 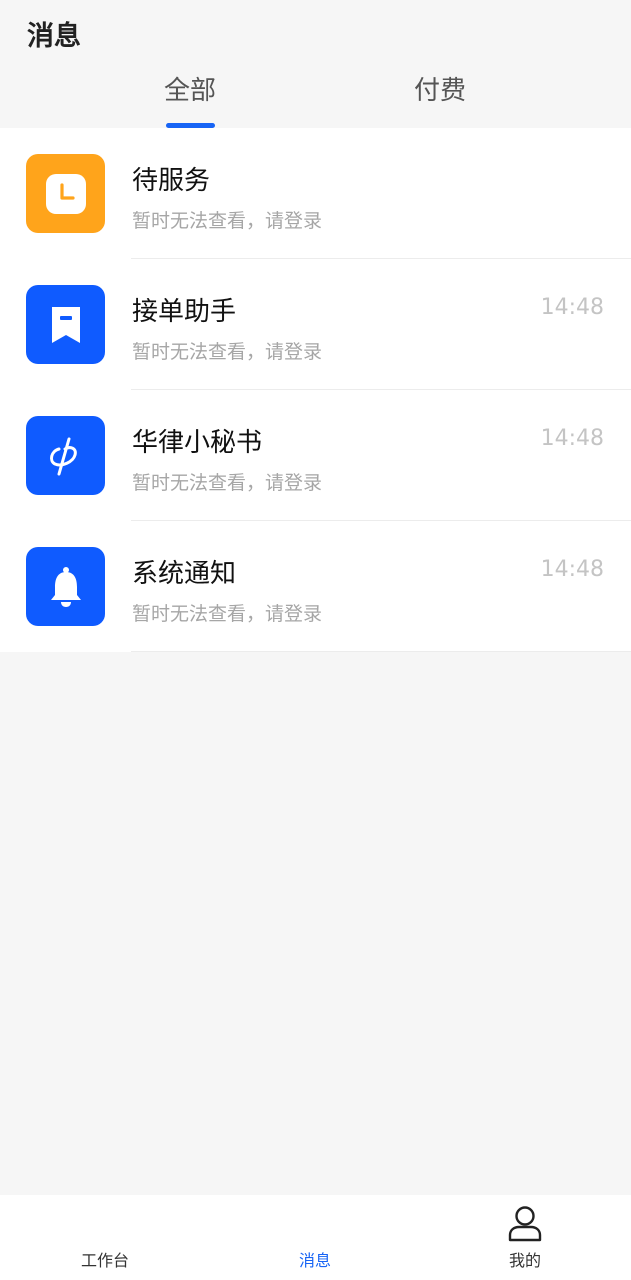 What do you see at coordinates (65, 586) in the screenshot?
I see `bell-icon` at bounding box center [65, 586].